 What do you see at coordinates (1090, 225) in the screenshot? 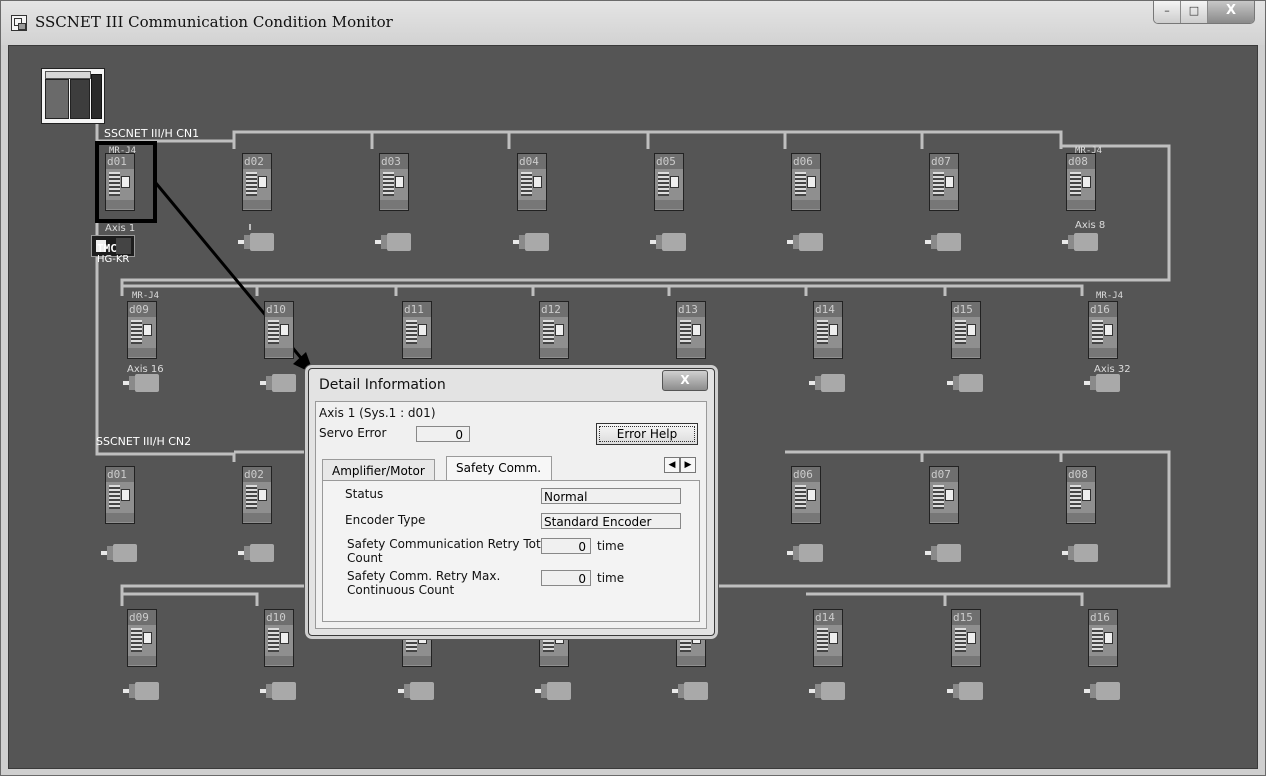
I see `axis-label: Axis 8` at bounding box center [1090, 225].